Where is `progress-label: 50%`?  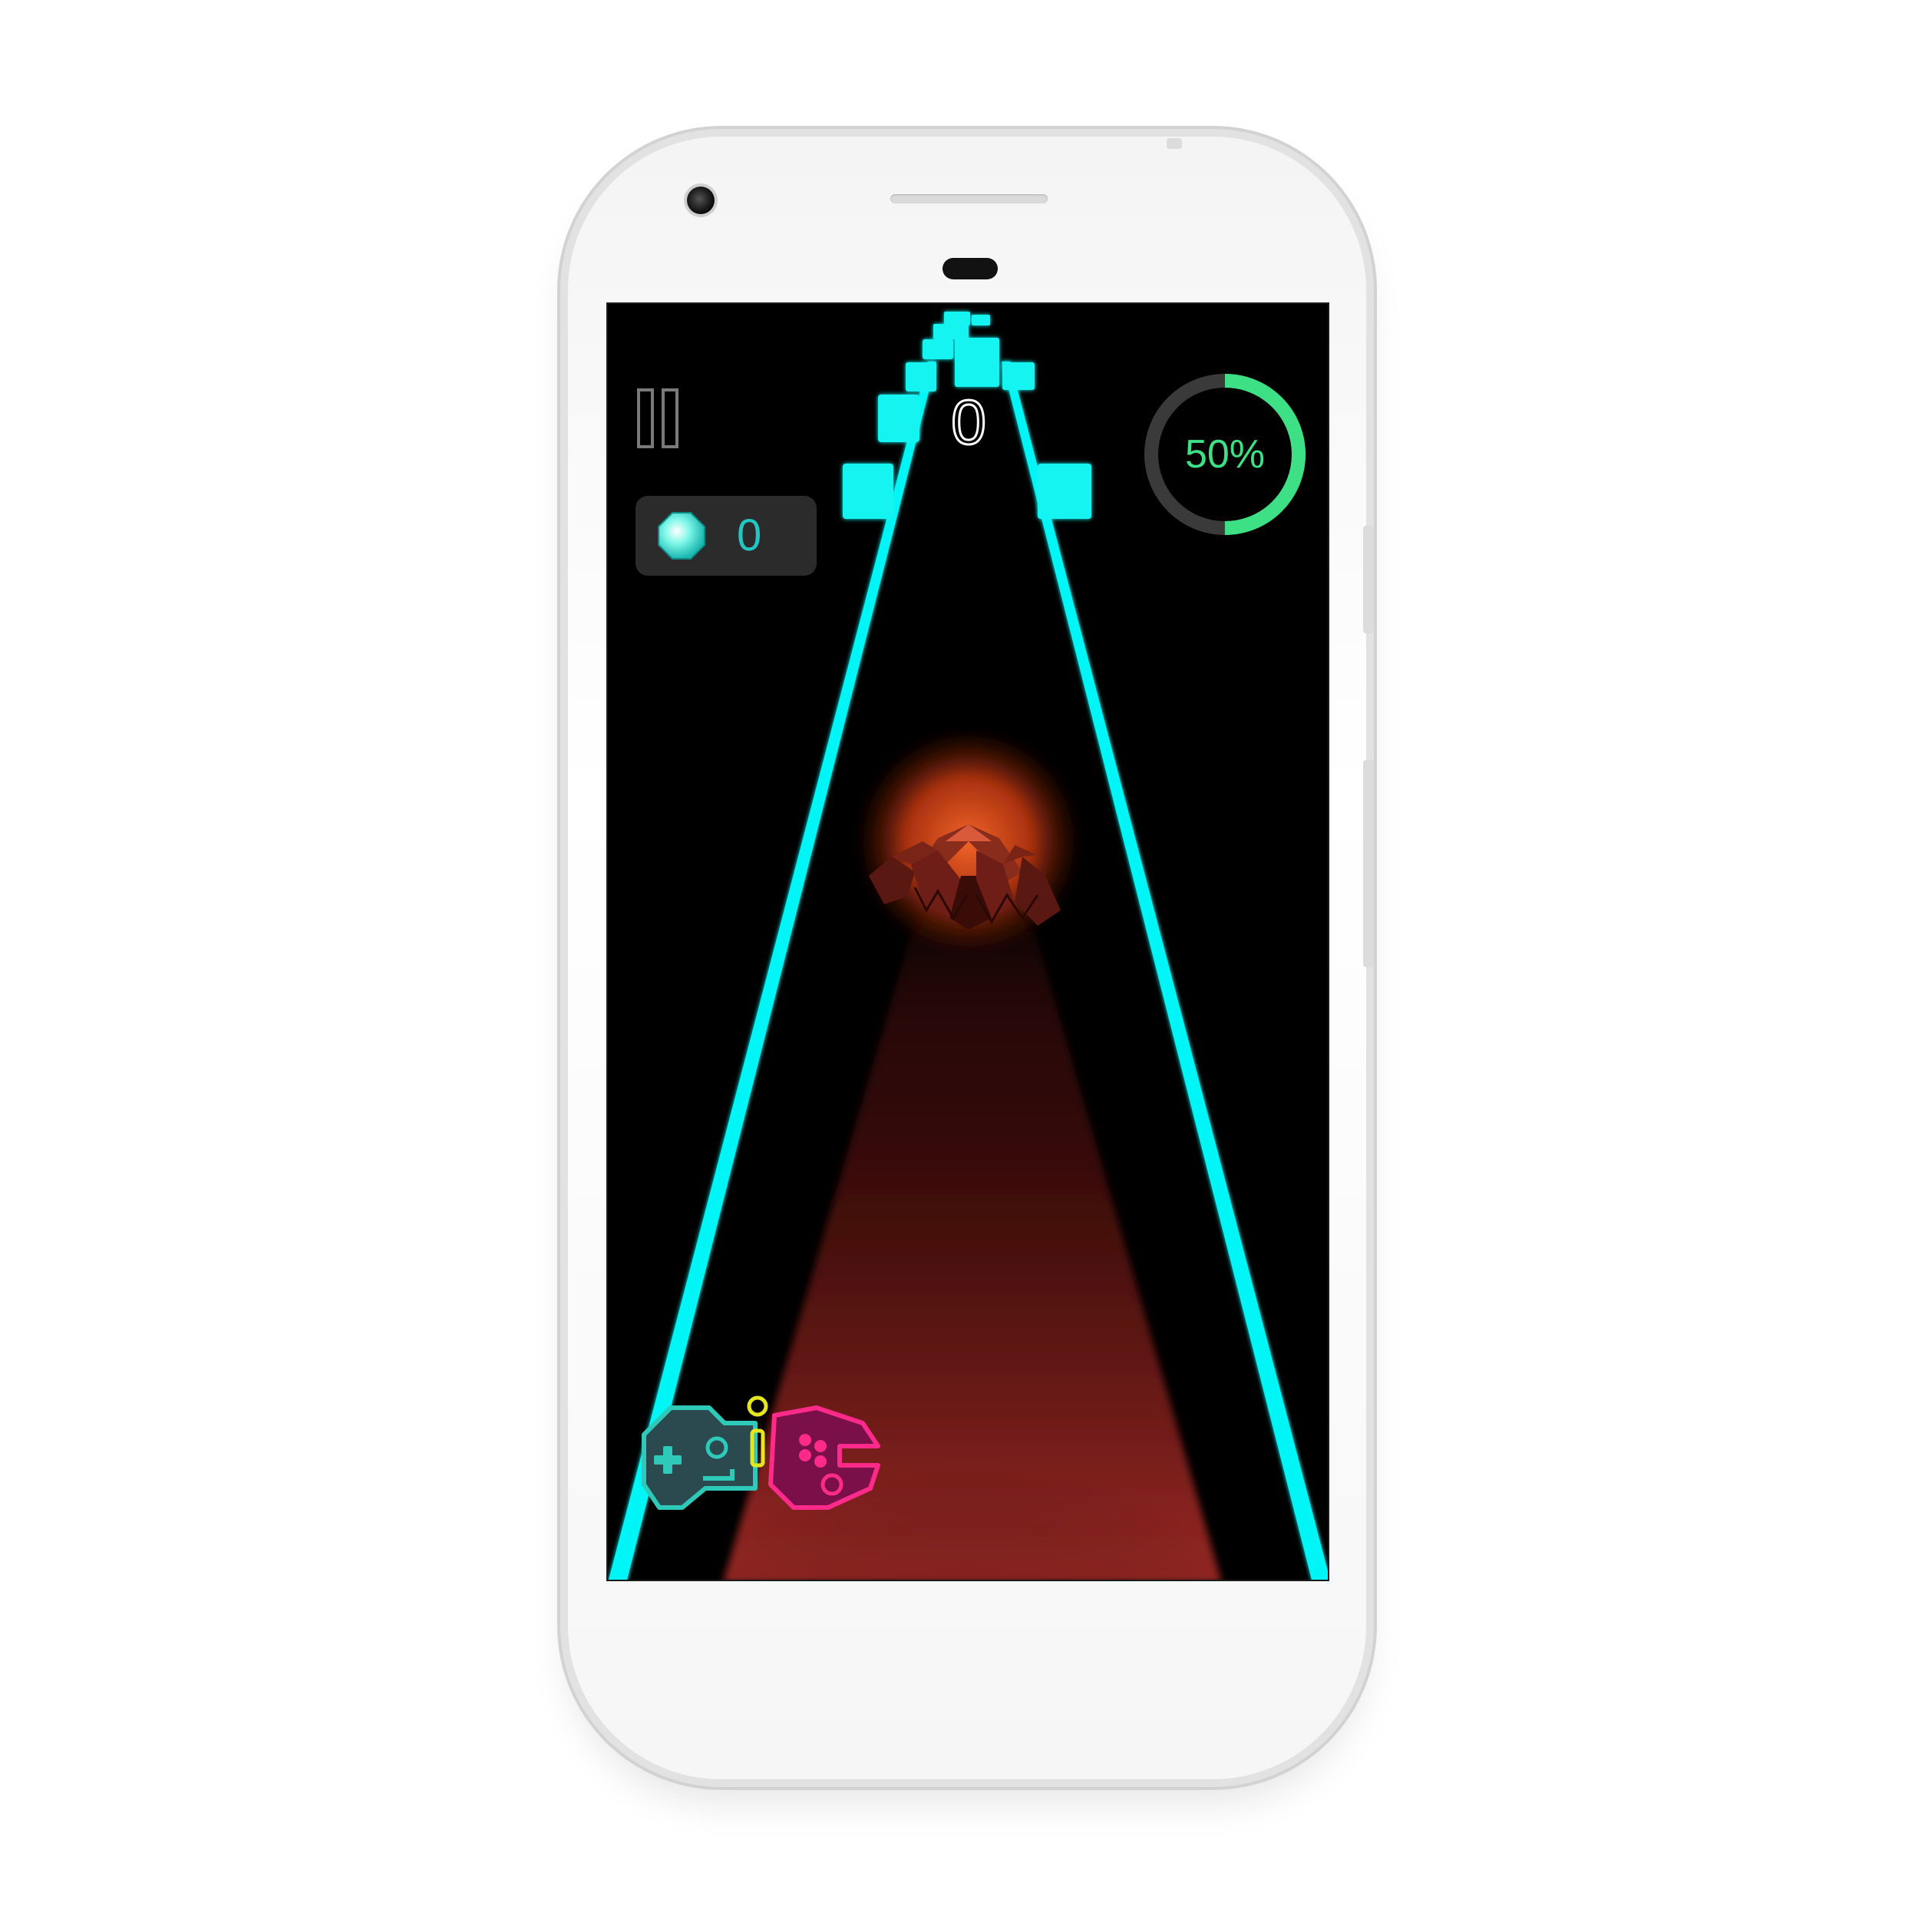
progress-label: 50% is located at coordinates (1225, 454).